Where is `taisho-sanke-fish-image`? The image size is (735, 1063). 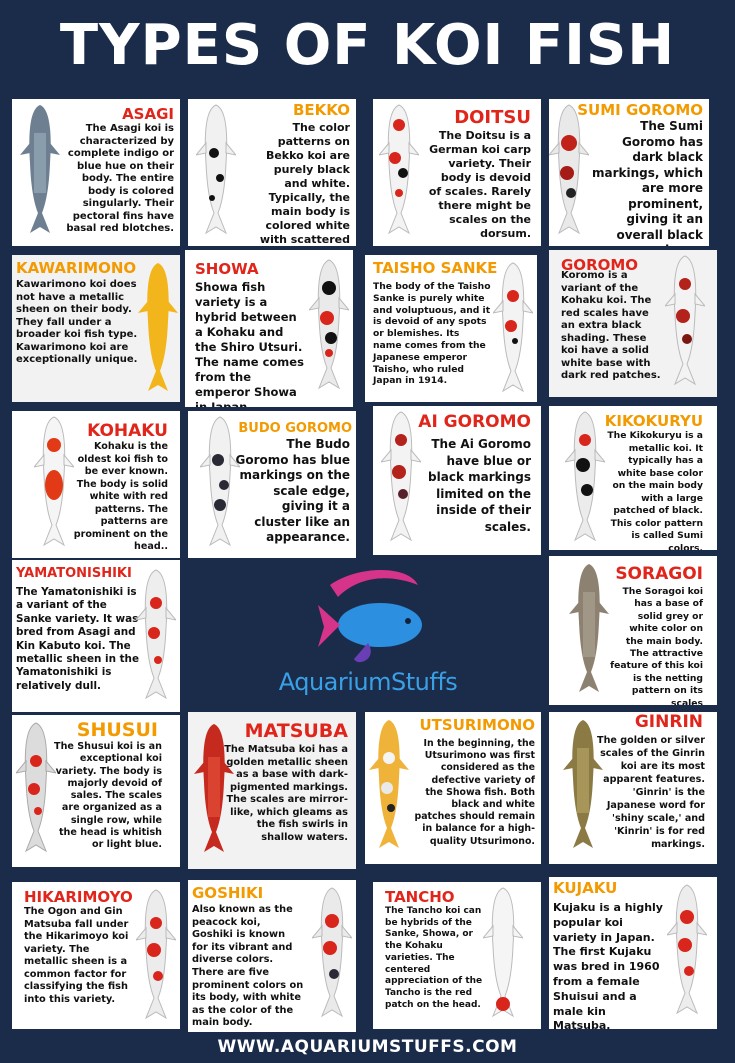 taisho-sanke-fish-image is located at coordinates (513, 331).